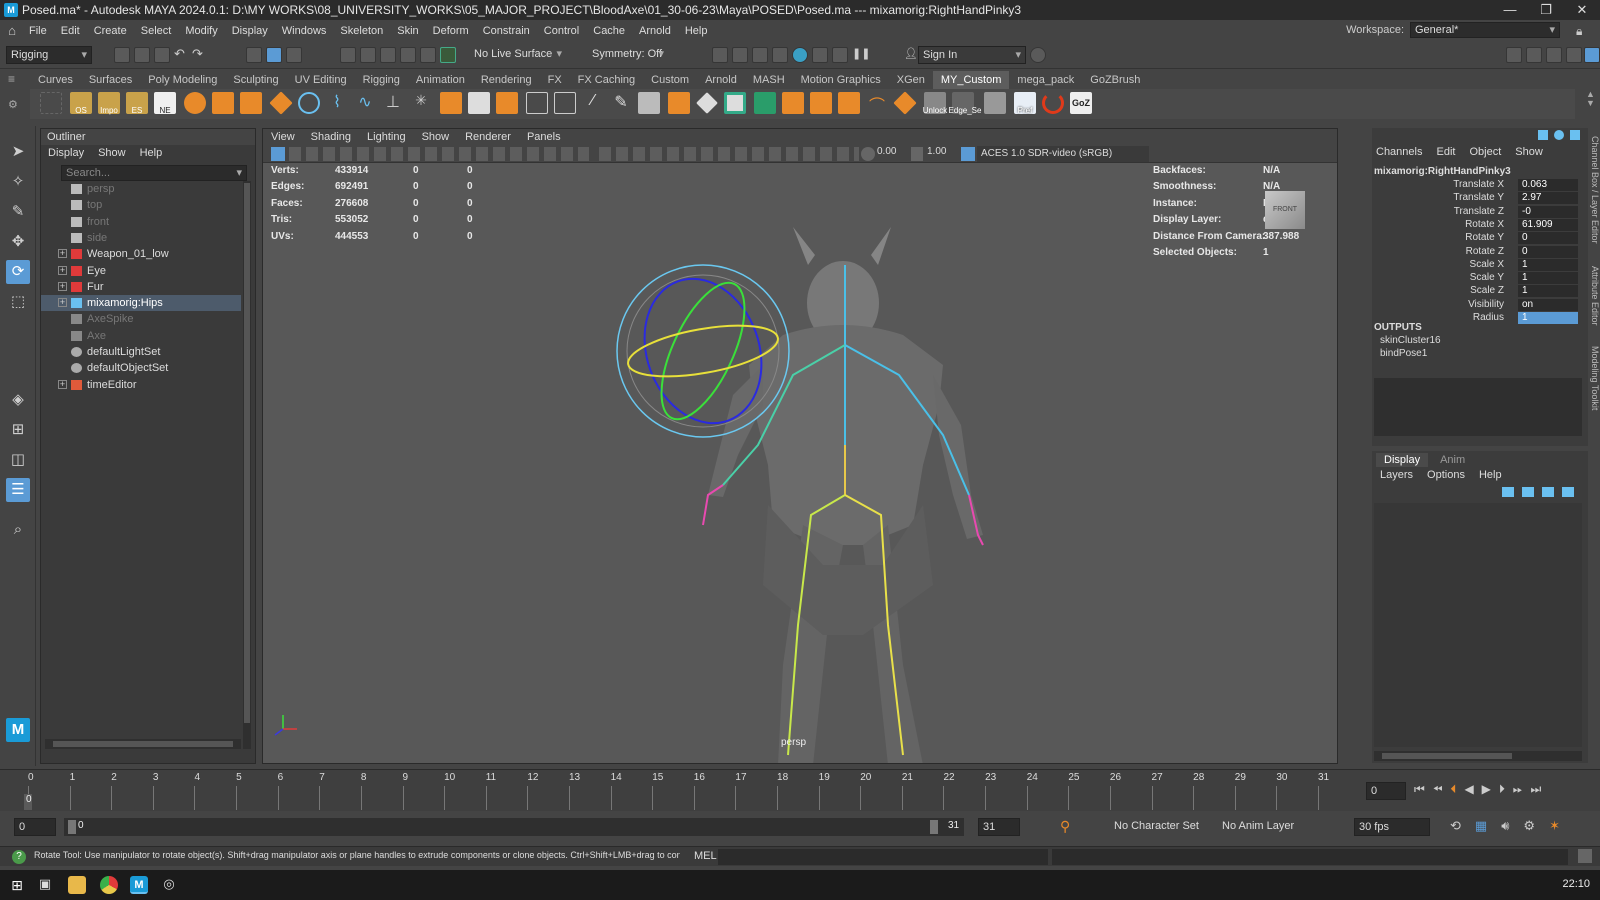  I want to click on script-editor-icon, so click(1585, 856).